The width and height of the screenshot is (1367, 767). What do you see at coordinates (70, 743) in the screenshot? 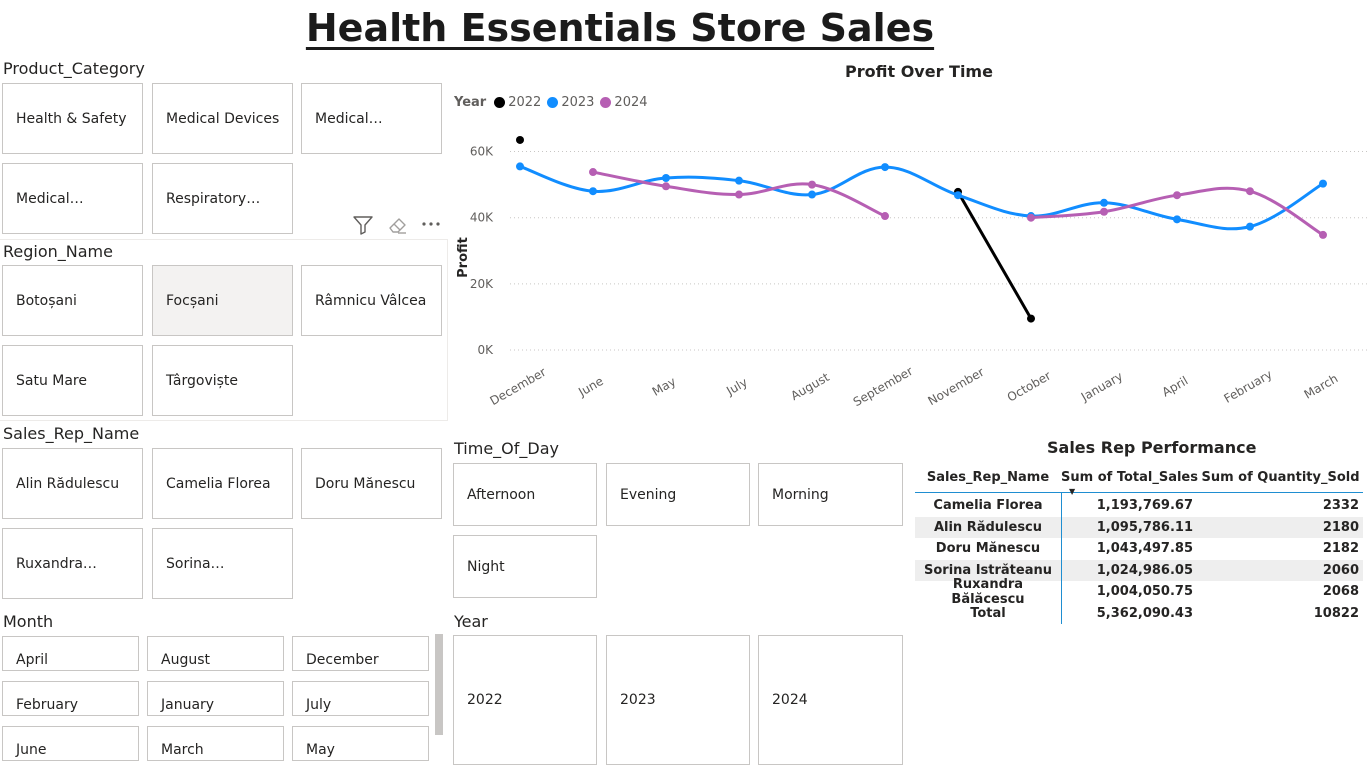
I see `month-tile: June` at bounding box center [70, 743].